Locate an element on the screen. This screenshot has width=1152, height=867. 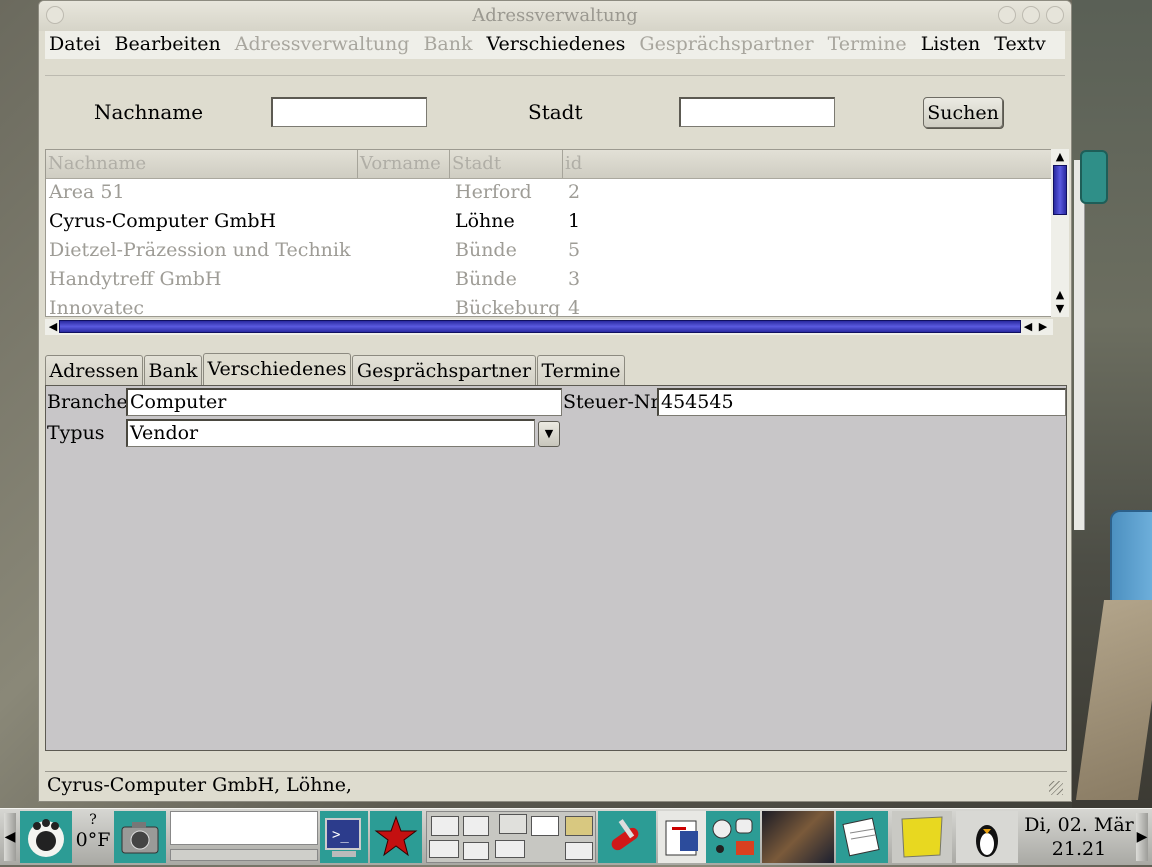
cell-id: 5 is located at coordinates (574, 250).